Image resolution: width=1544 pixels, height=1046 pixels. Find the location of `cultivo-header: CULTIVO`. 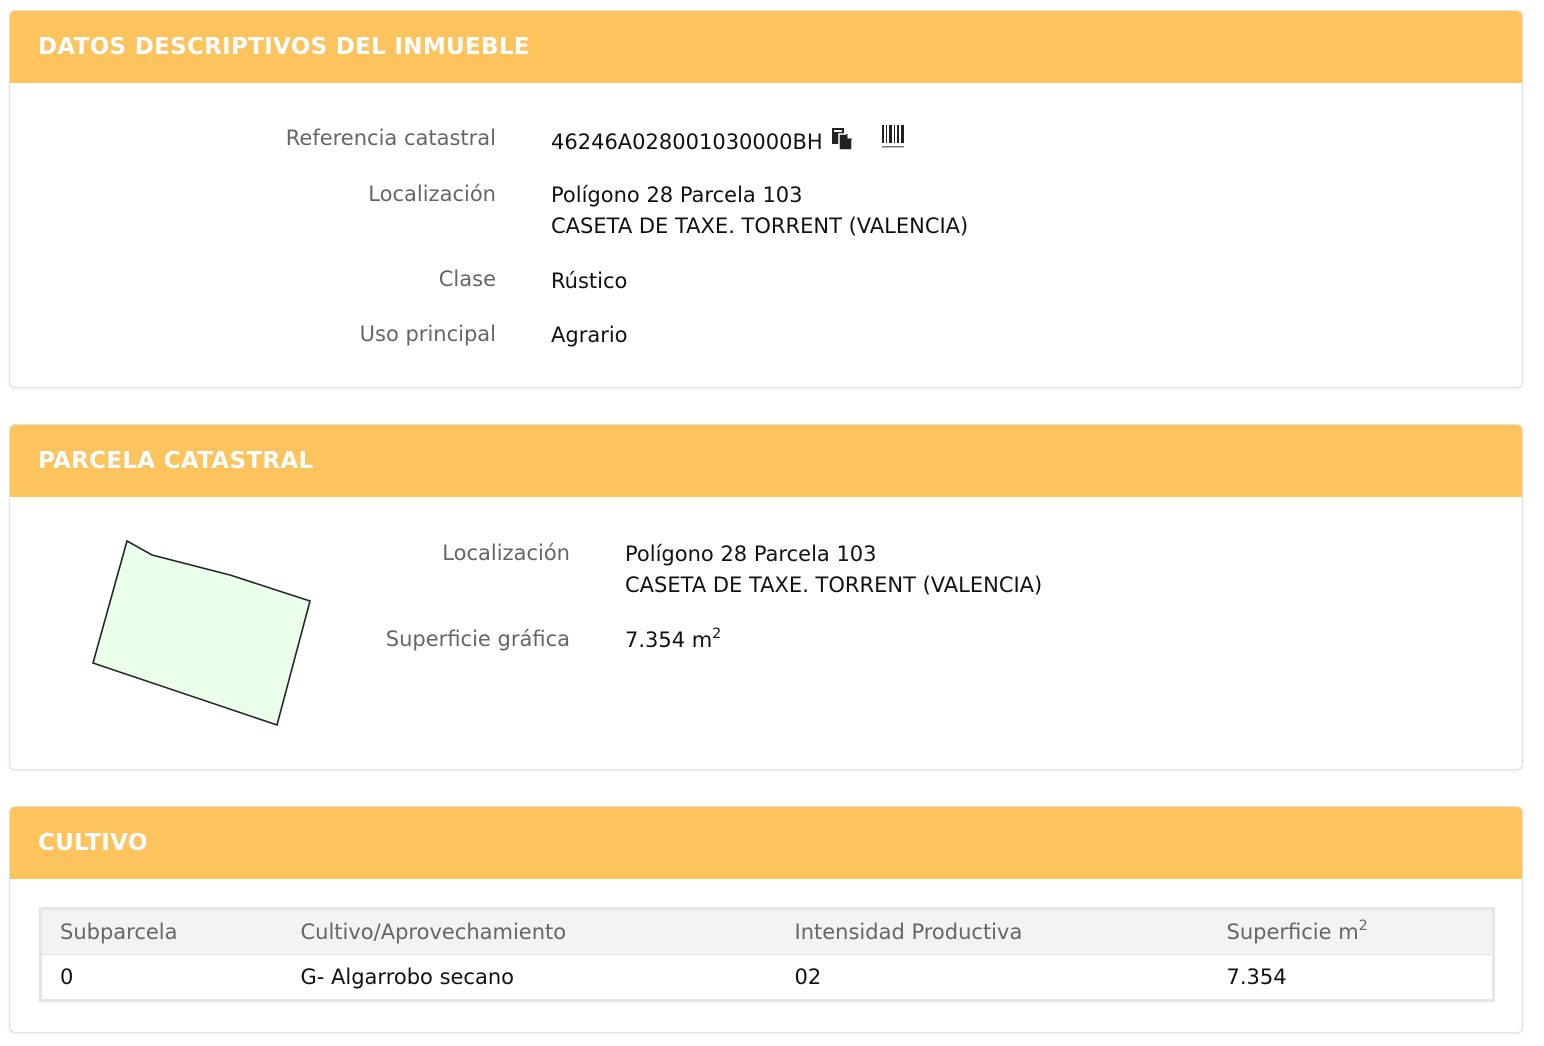

cultivo-header: CULTIVO is located at coordinates (766, 843).